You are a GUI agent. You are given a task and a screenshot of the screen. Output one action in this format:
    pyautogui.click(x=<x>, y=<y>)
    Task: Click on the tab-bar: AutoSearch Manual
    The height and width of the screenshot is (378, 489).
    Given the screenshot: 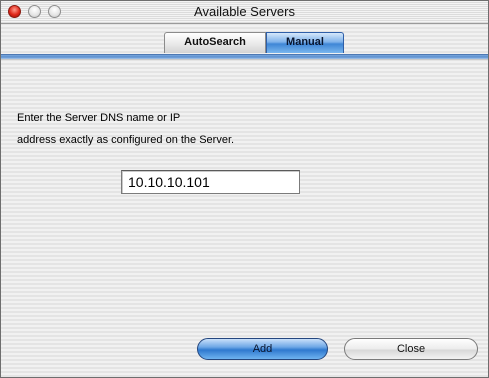 What is the action you would take?
    pyautogui.click(x=254, y=43)
    